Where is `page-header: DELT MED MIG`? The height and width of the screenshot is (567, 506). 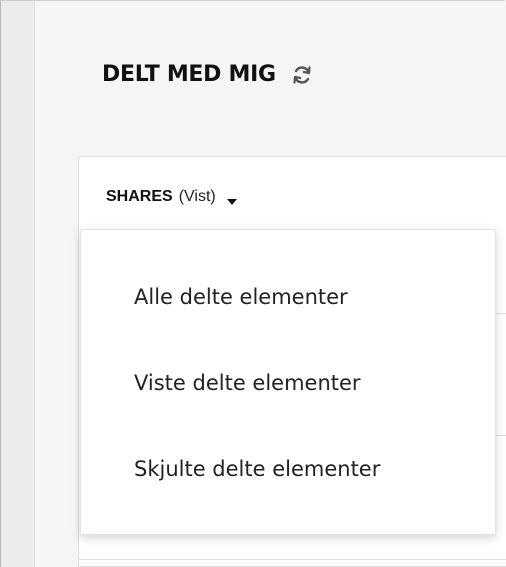 page-header: DELT MED MIG is located at coordinates (208, 74).